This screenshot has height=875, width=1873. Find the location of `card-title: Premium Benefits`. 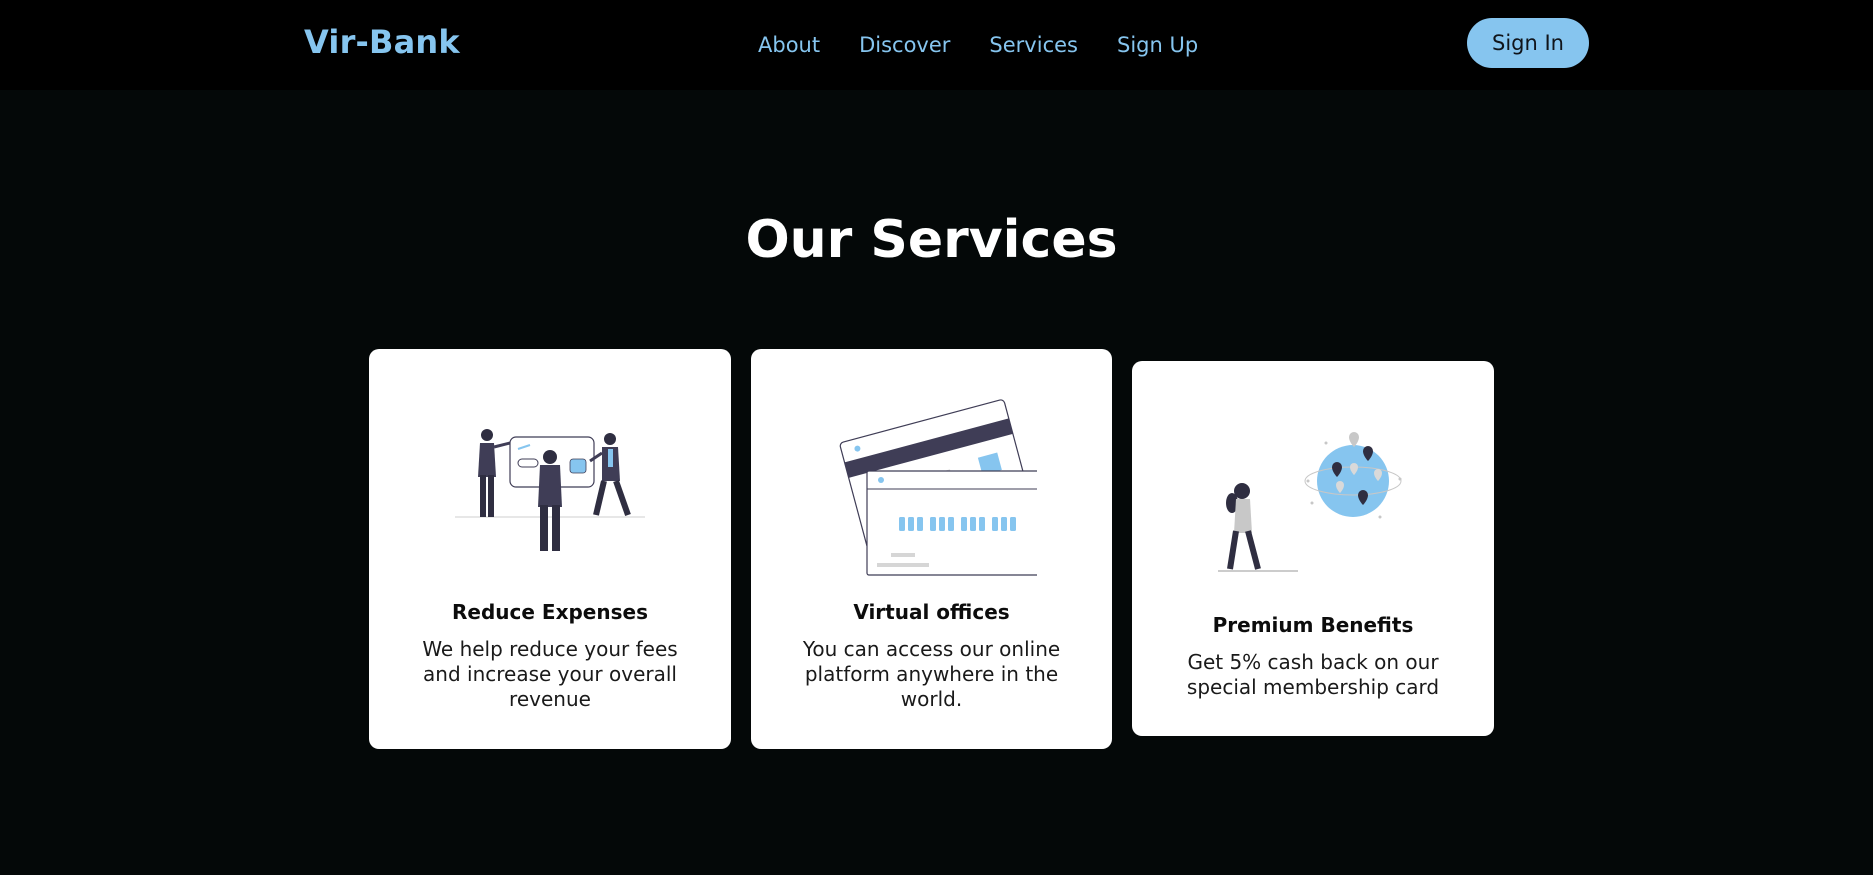

card-title: Premium Benefits is located at coordinates (1313, 625).